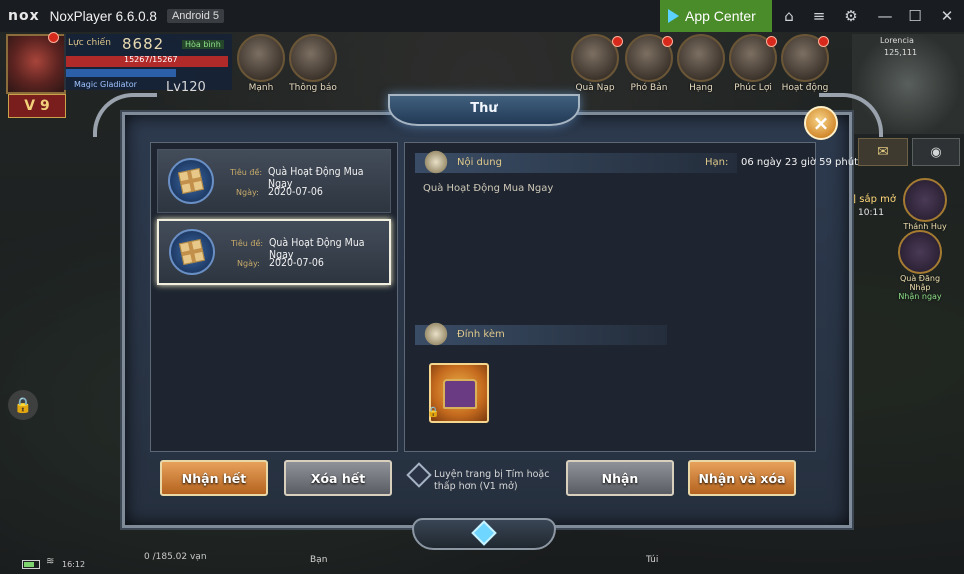 The width and height of the screenshot is (964, 574). I want to click on power-label: Lực chiến, so click(89, 43).